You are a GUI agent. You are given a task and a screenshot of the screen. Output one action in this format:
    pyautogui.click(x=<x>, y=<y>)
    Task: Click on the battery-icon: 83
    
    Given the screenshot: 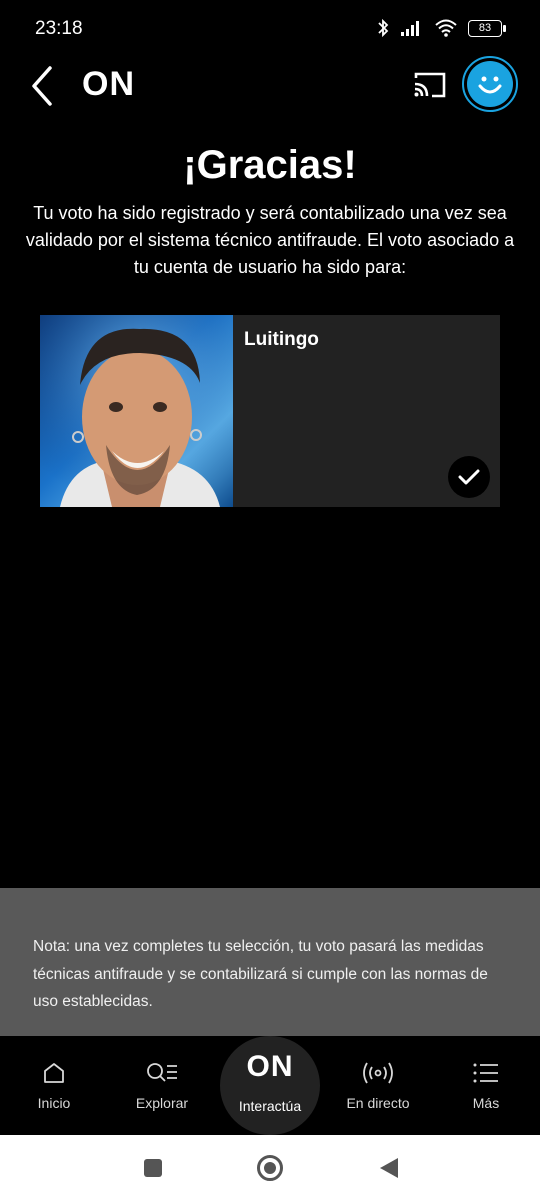 What is the action you would take?
    pyautogui.click(x=487, y=28)
    